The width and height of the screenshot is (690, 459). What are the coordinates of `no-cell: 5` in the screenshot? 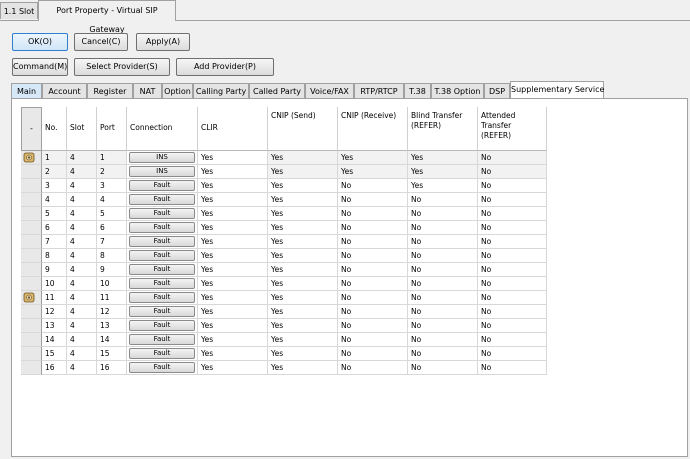 It's located at (54, 214).